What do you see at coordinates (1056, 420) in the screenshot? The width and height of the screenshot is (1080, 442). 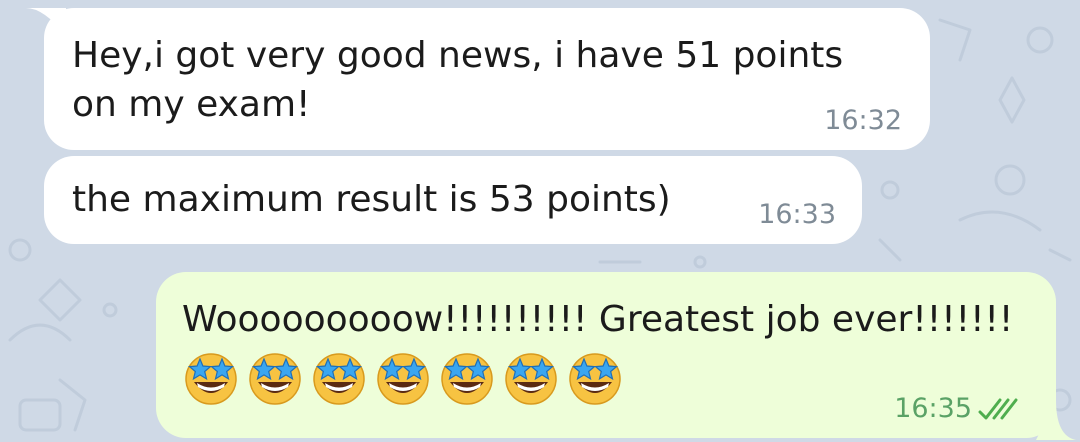 I see `outgoing-bubble-tail` at bounding box center [1056, 420].